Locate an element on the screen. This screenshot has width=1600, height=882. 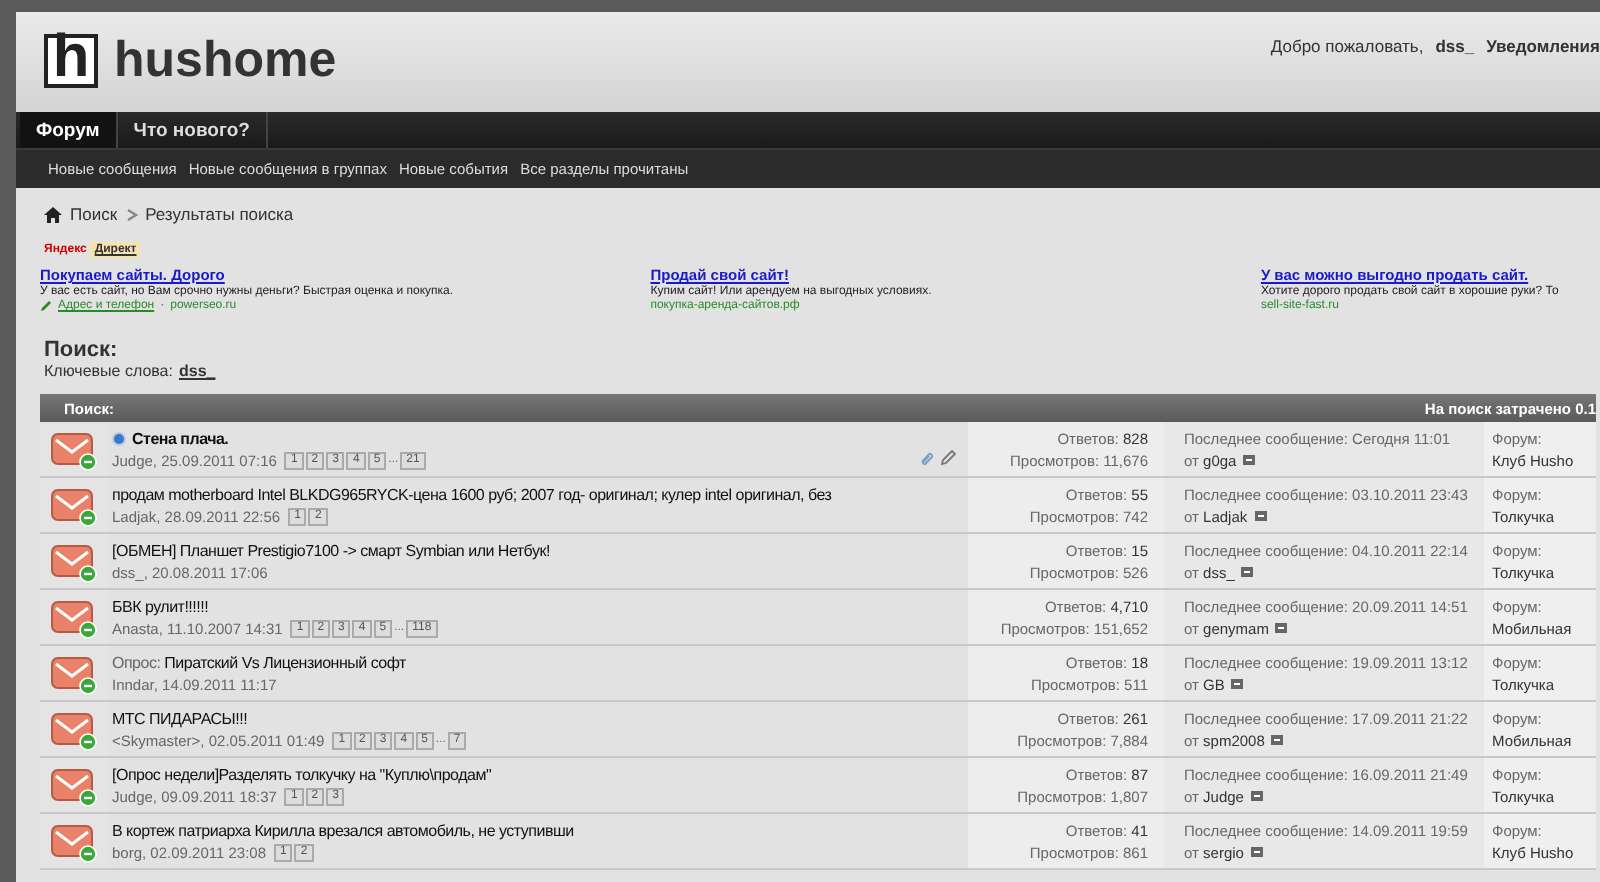
breadcrumb-link: Поиск is located at coordinates (94, 214).